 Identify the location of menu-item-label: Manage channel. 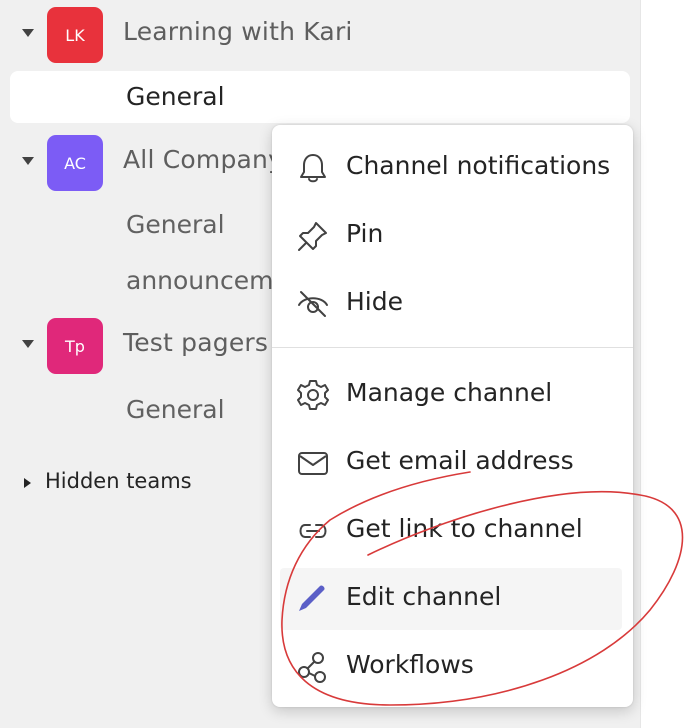
(449, 392).